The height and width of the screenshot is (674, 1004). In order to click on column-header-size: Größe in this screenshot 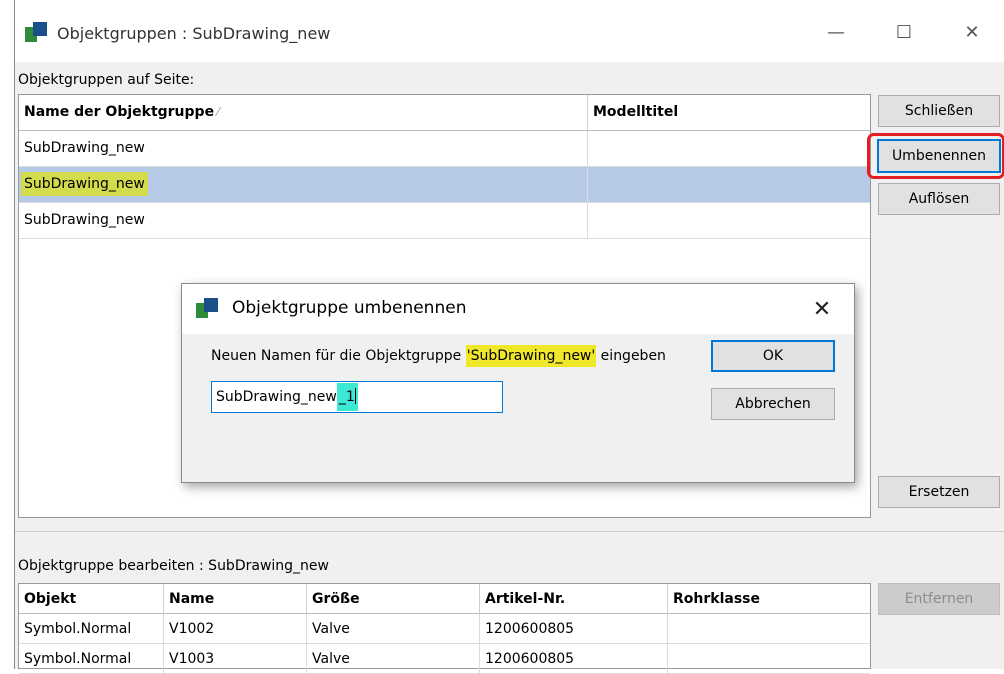, I will do `click(393, 599)`.